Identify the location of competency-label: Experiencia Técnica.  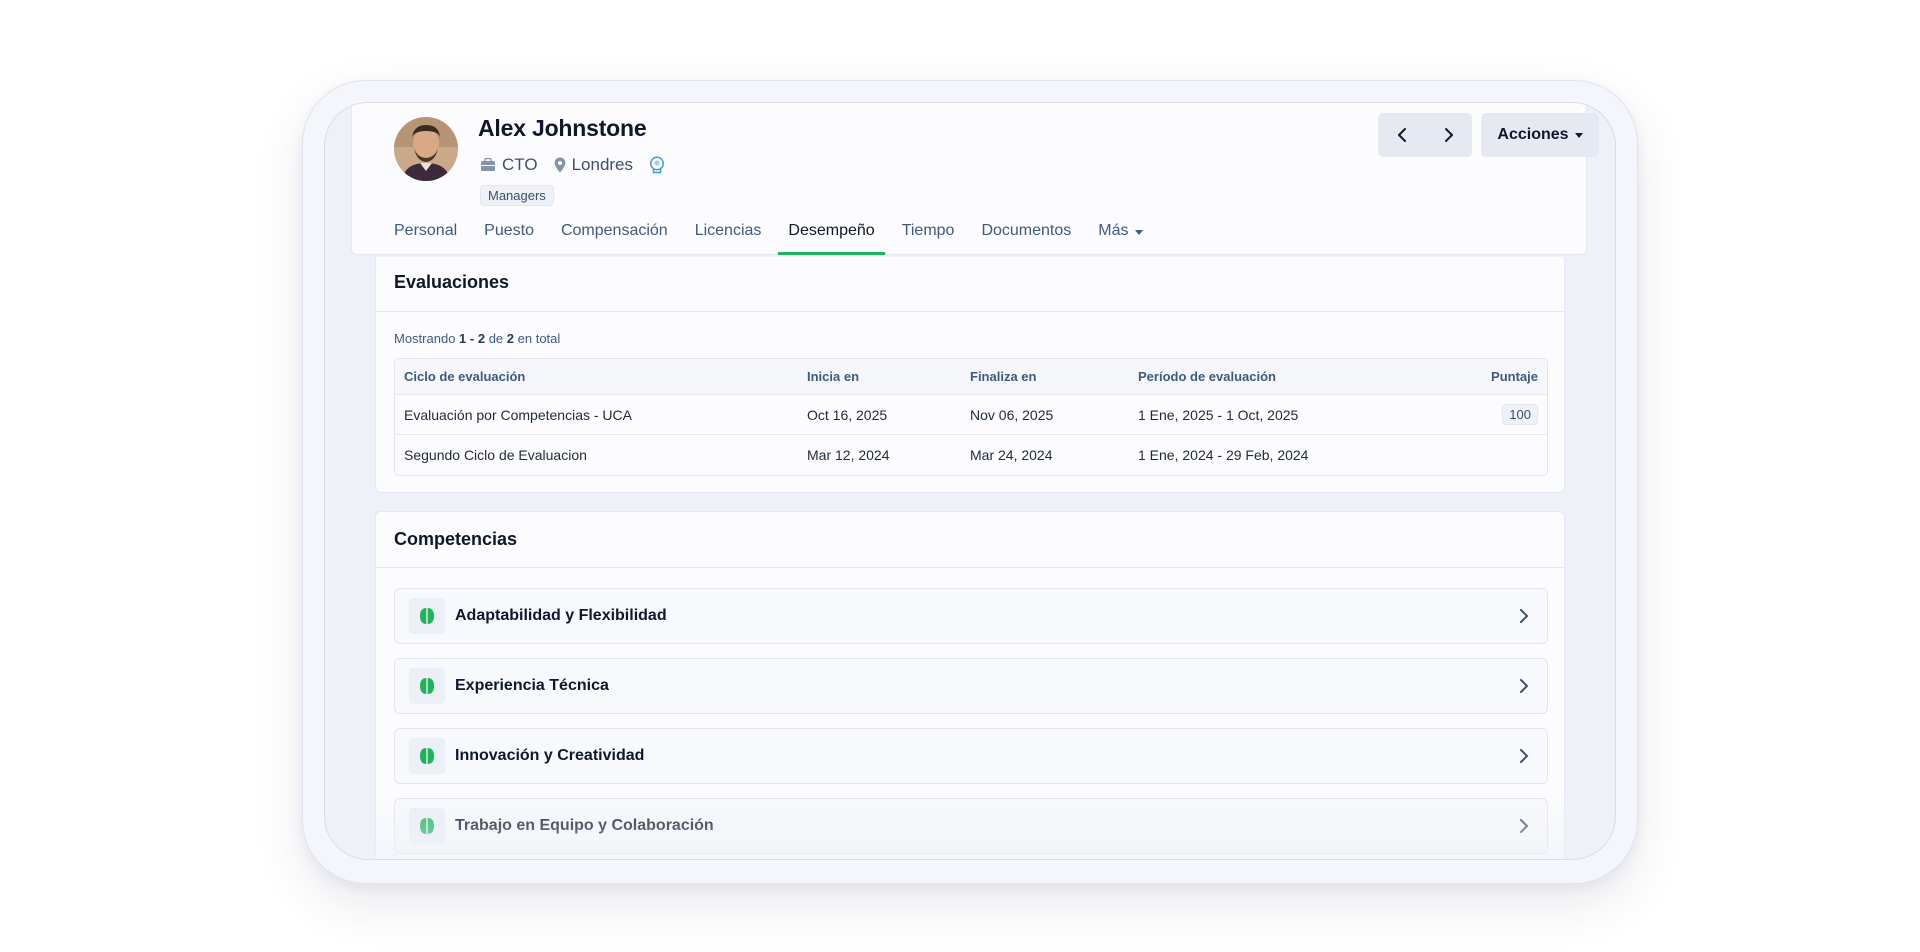
(532, 685).